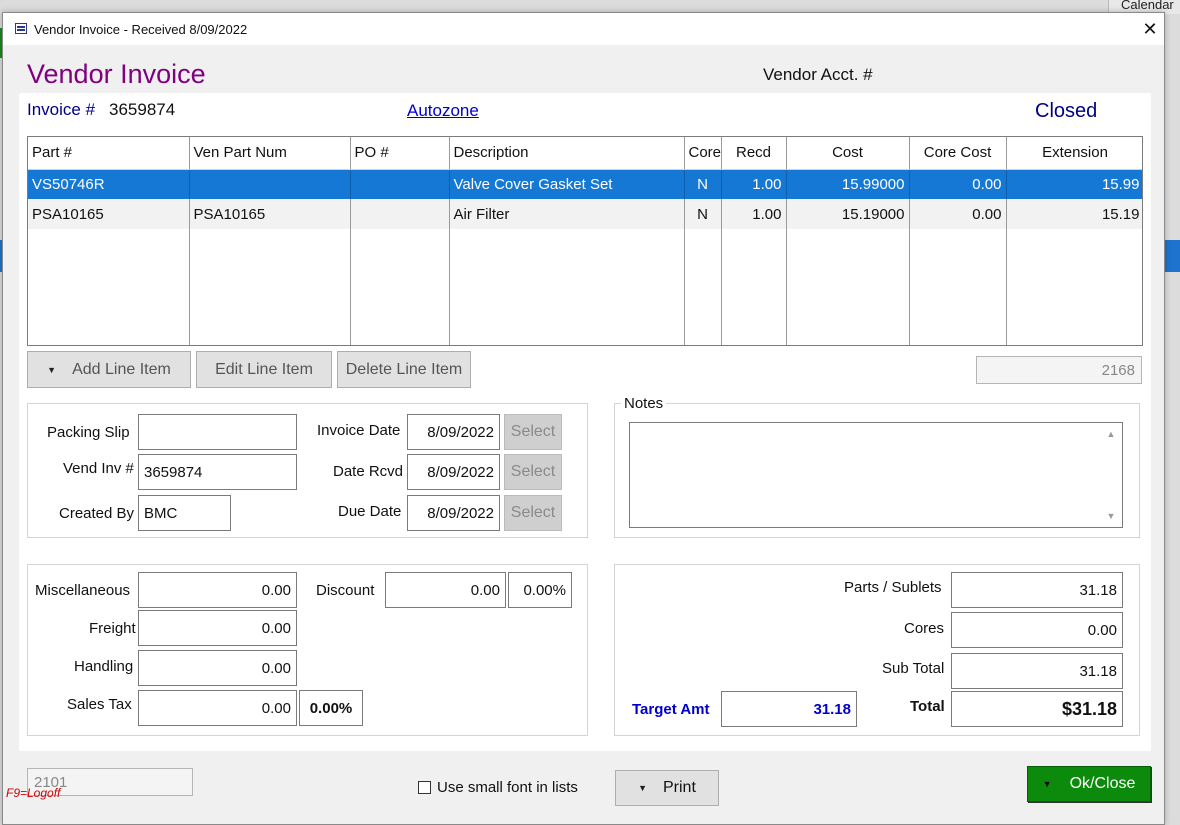  Describe the element at coordinates (848, 153) in the screenshot. I see `column-header-cost: Cost` at that location.